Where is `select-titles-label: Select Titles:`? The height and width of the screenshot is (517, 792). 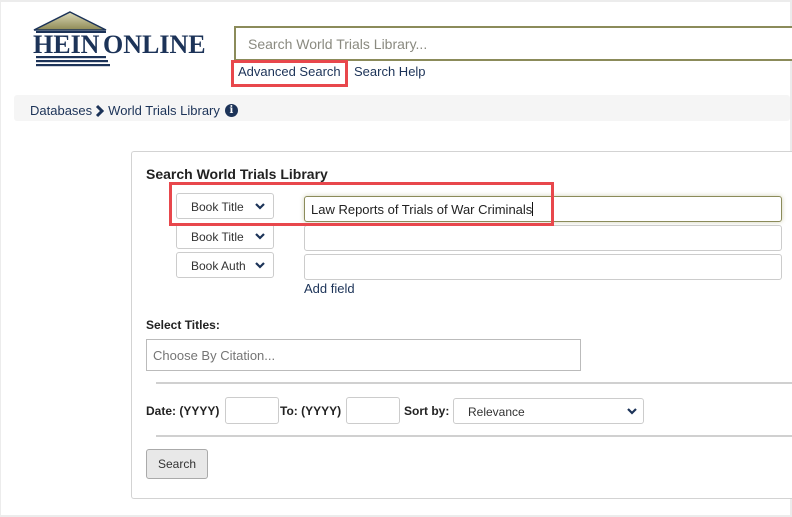 select-titles-label: Select Titles: is located at coordinates (183, 325).